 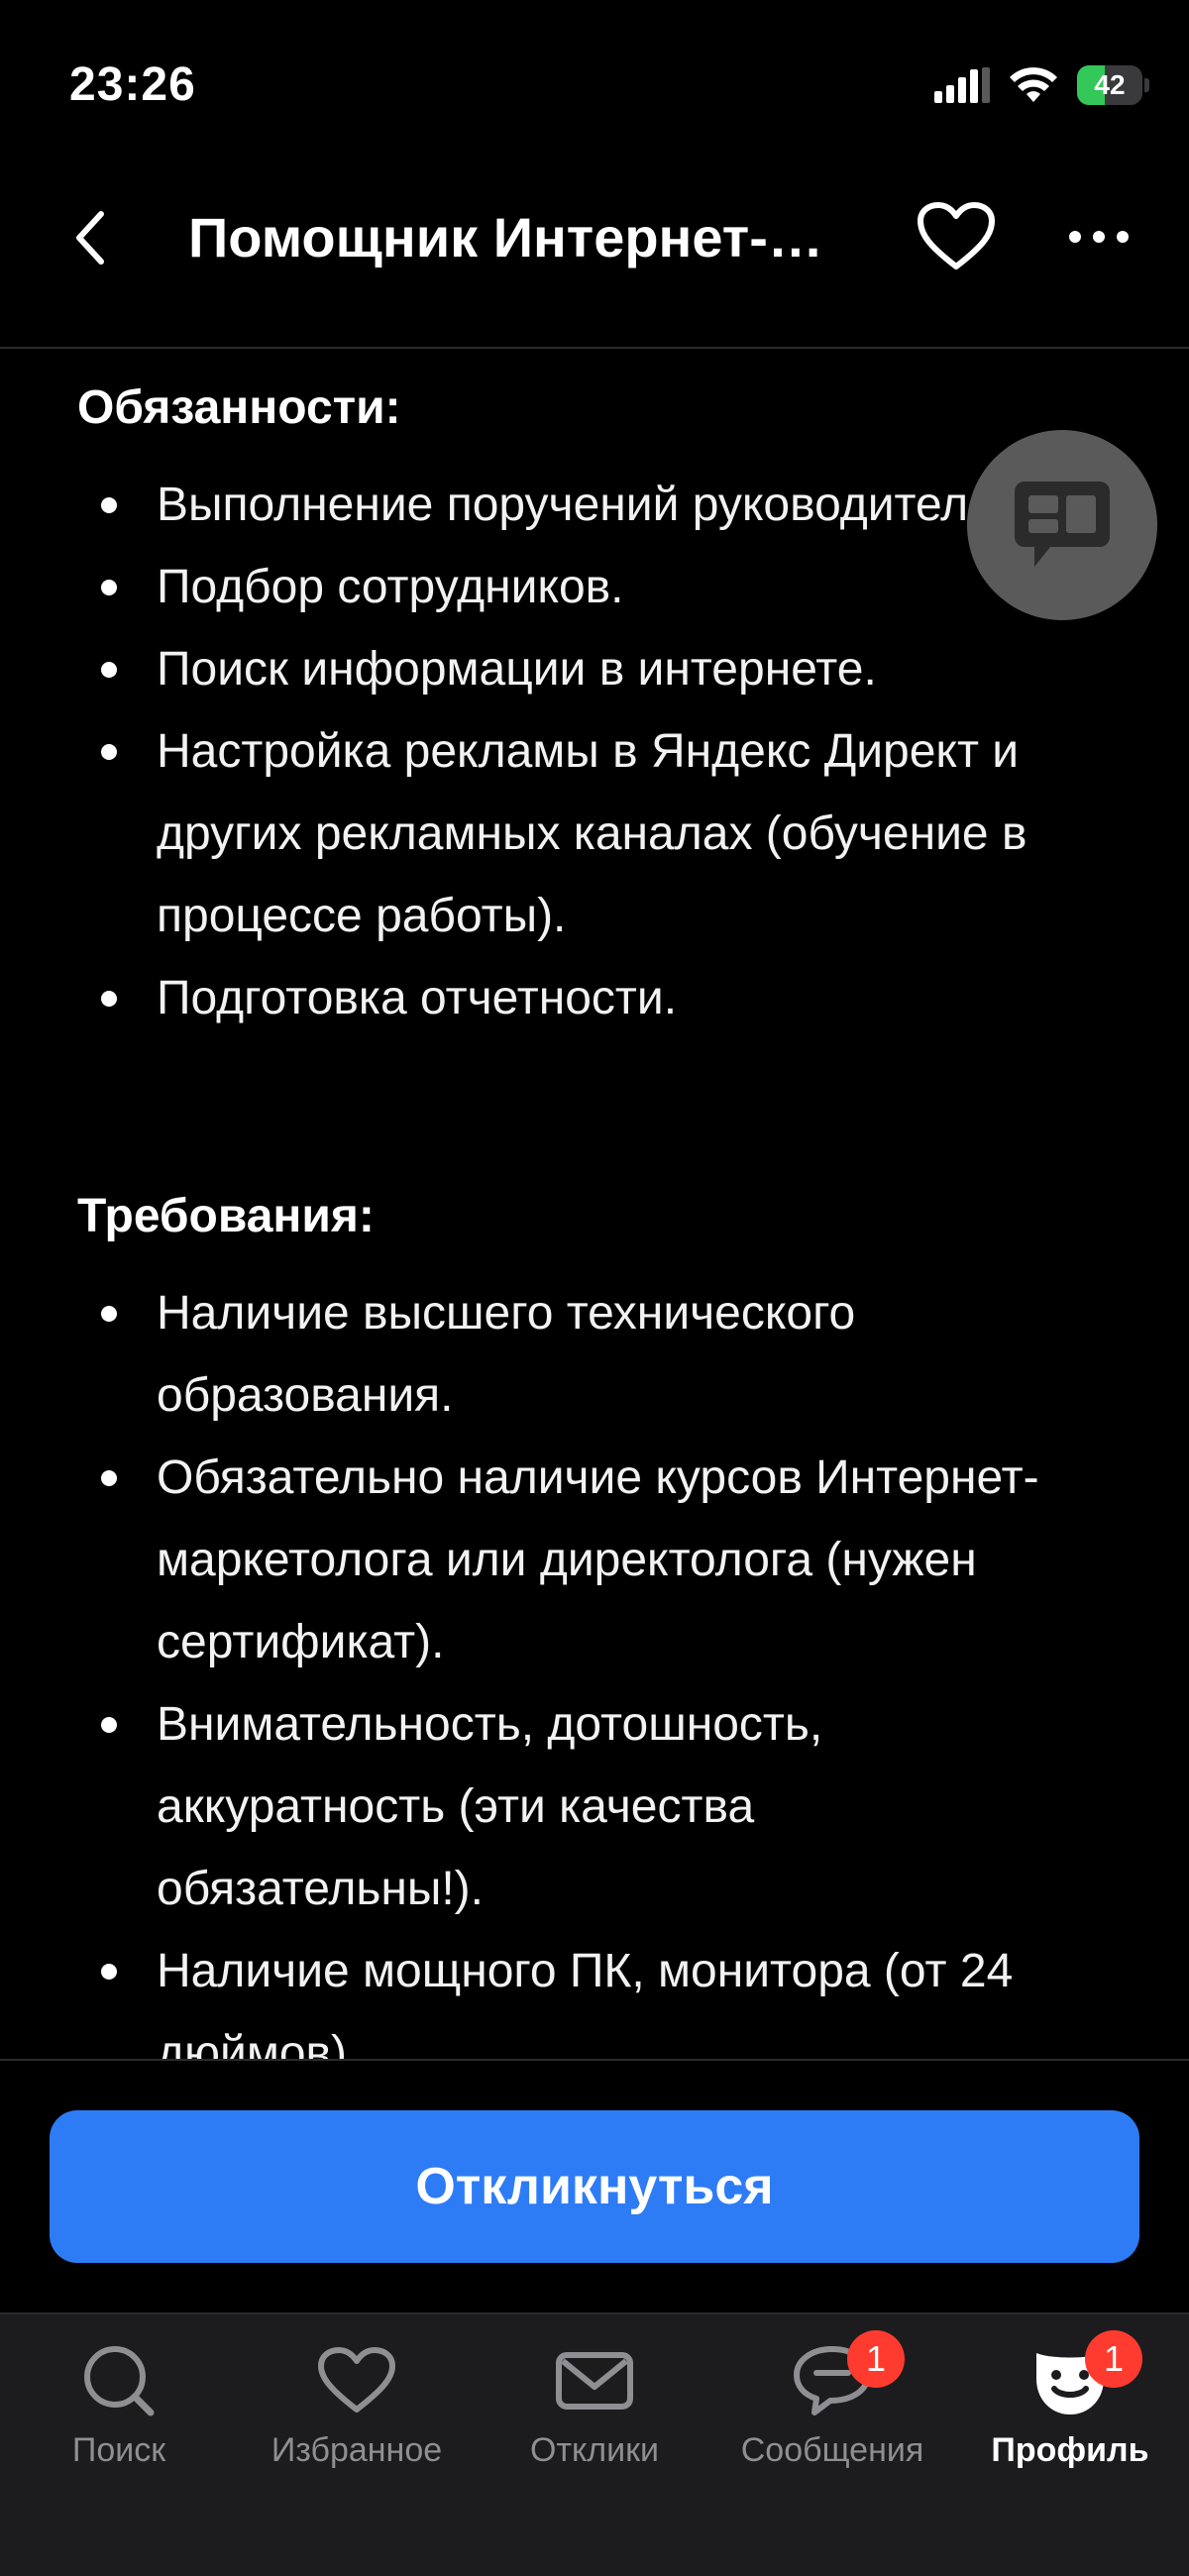 What do you see at coordinates (356, 2450) in the screenshot?
I see `tab-label: Избранное` at bounding box center [356, 2450].